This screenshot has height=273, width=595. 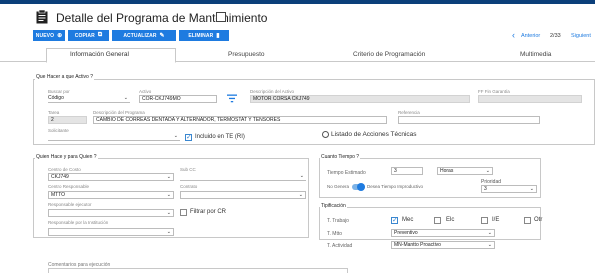 I want to click on incluido-te-label: Incluido en TE (RI), so click(x=220, y=137).